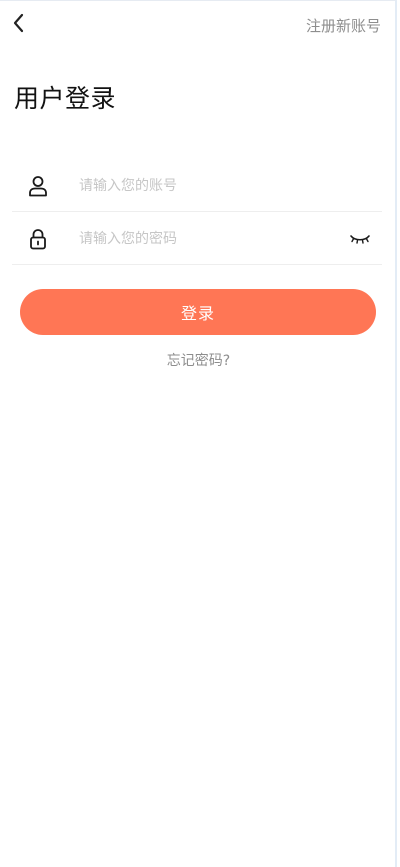 The image size is (400, 867). I want to click on page-title: 用户登录, so click(65, 98).